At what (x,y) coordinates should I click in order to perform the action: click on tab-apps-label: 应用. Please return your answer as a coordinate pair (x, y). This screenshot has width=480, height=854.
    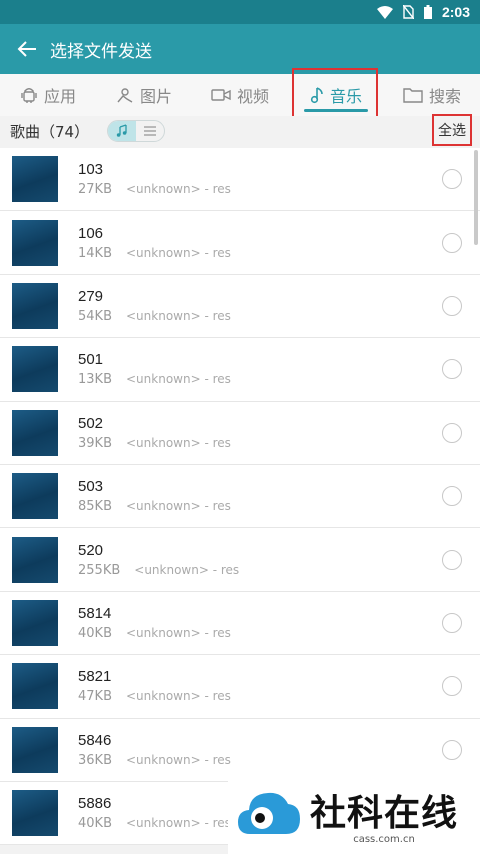
    Looking at the image, I should click on (59, 96).